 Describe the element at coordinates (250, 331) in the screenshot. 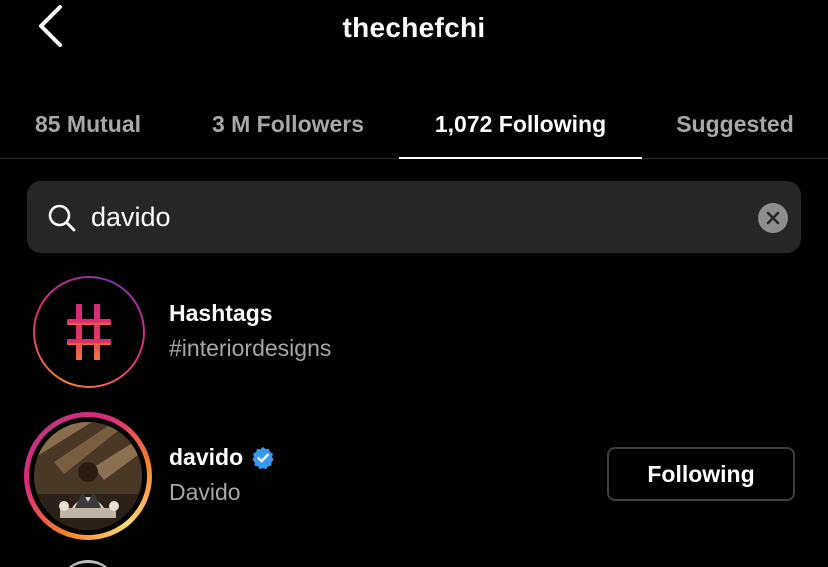

I see `hashtag-text: Hashtags #interiordesigns` at that location.